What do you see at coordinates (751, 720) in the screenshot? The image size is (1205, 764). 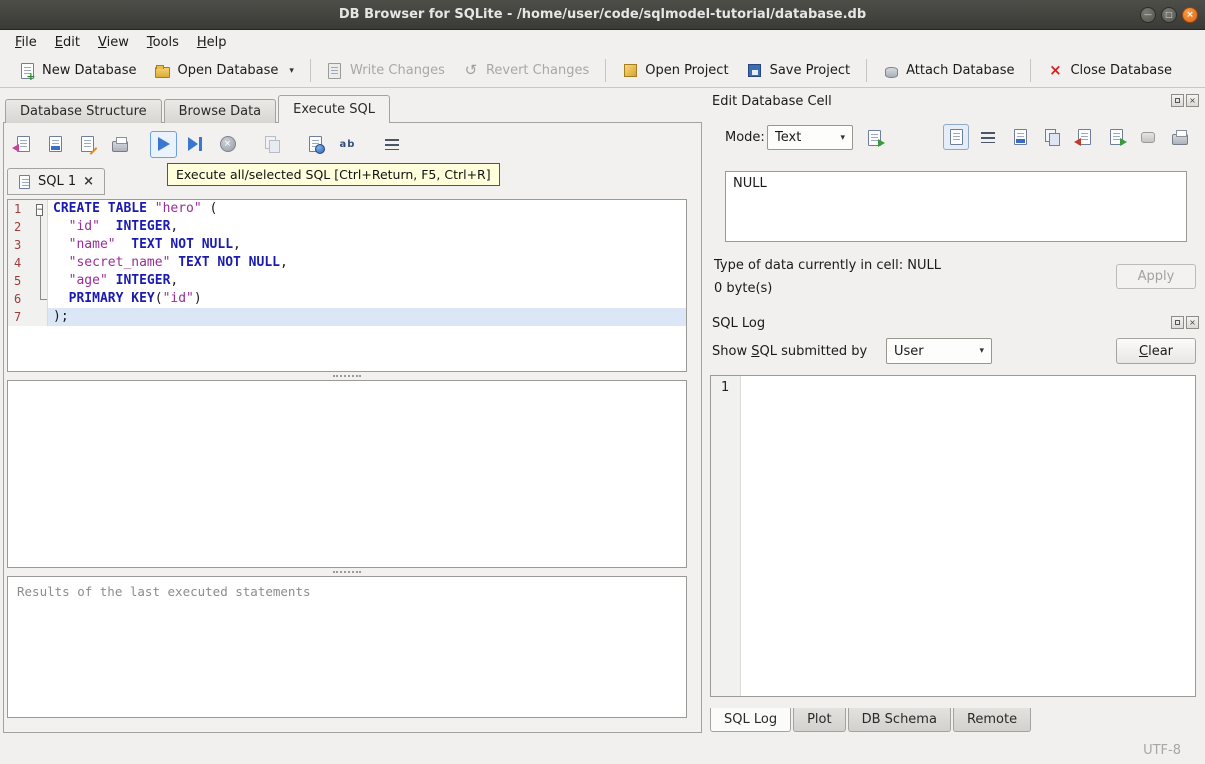 I see `dock-tab-sql-log: SQL Log` at bounding box center [751, 720].